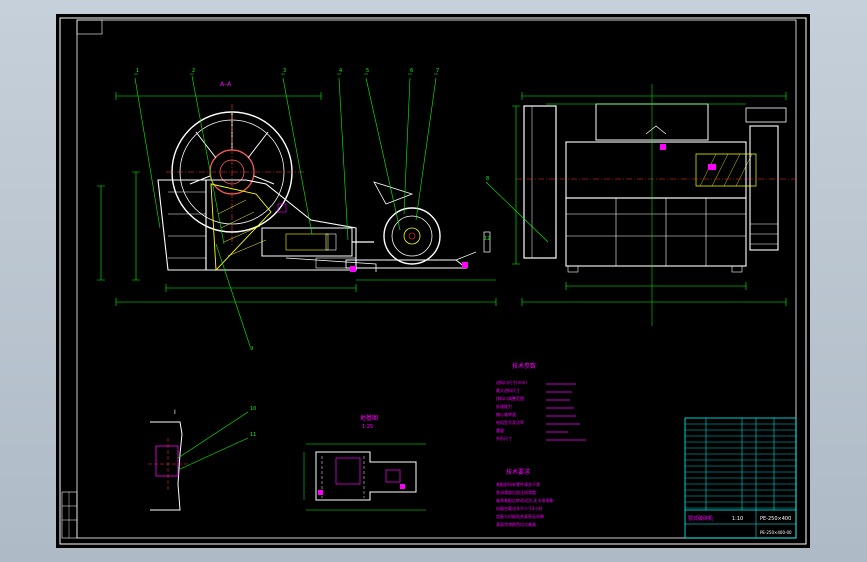 The image size is (867, 562). Describe the element at coordinates (508, 390) in the screenshot. I see `tech-param-2: 最大进料尺寸` at that location.